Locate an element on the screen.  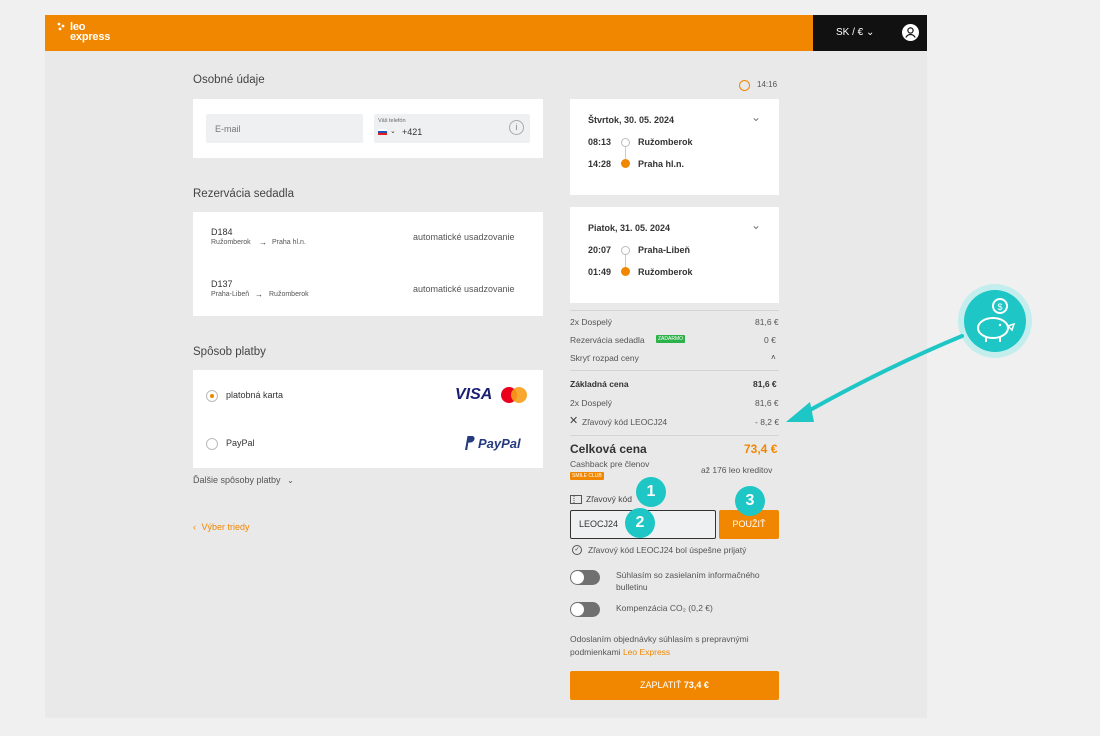
phone-prefix: +421 is located at coordinates (412, 132).